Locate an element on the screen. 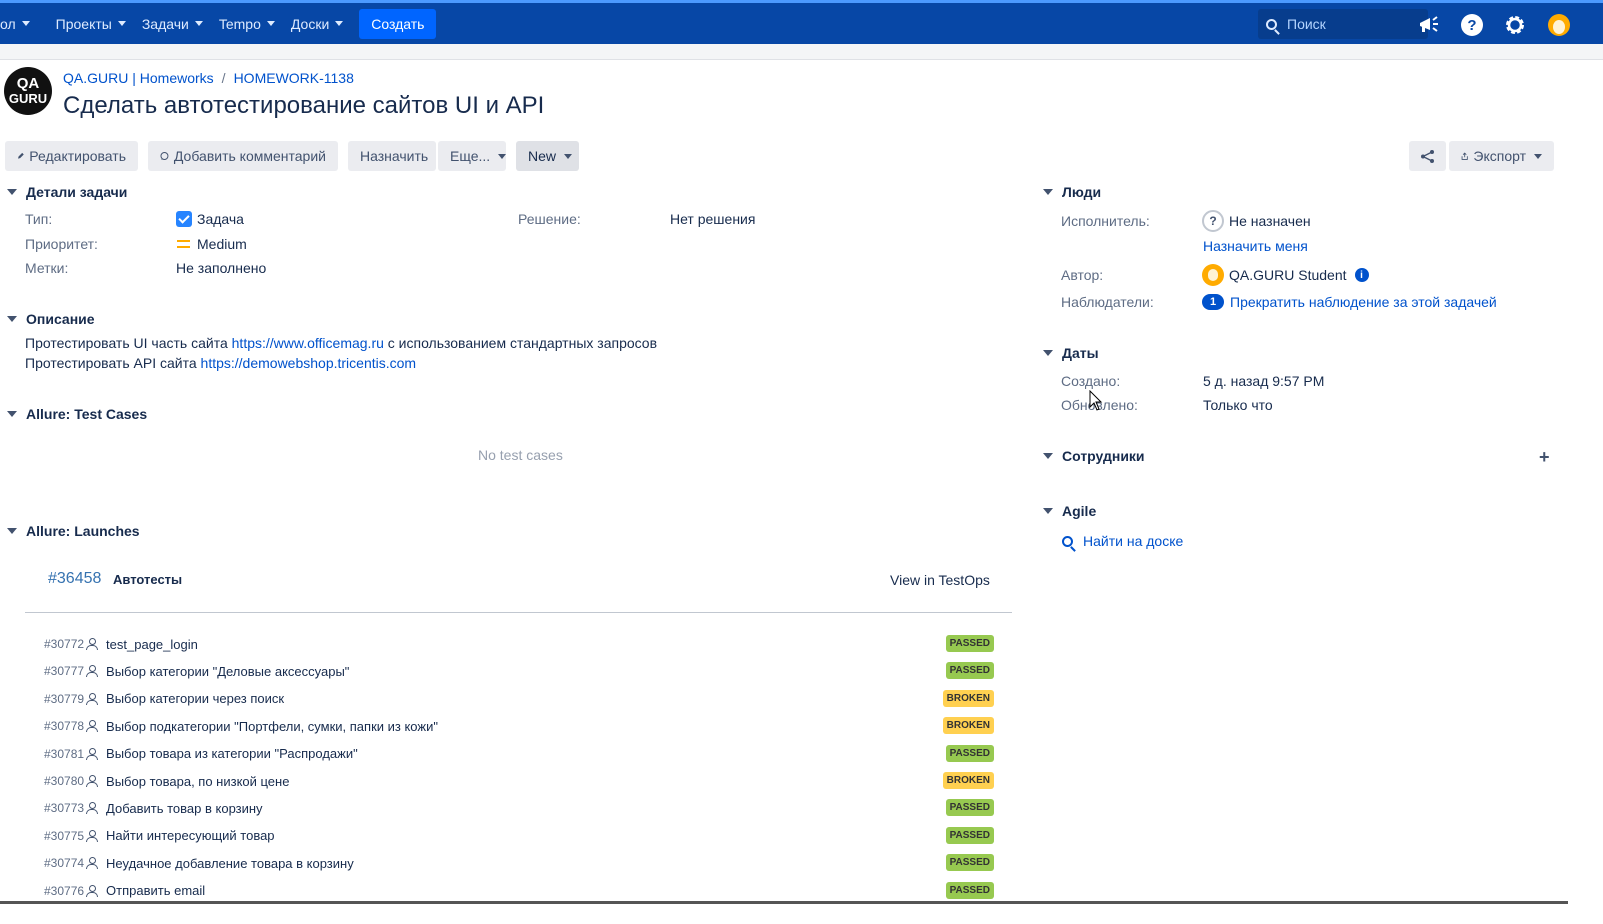 This screenshot has height=924, width=1603. stop-watching-link: Прекратить наблюдение за этой задачей is located at coordinates (1363, 302).